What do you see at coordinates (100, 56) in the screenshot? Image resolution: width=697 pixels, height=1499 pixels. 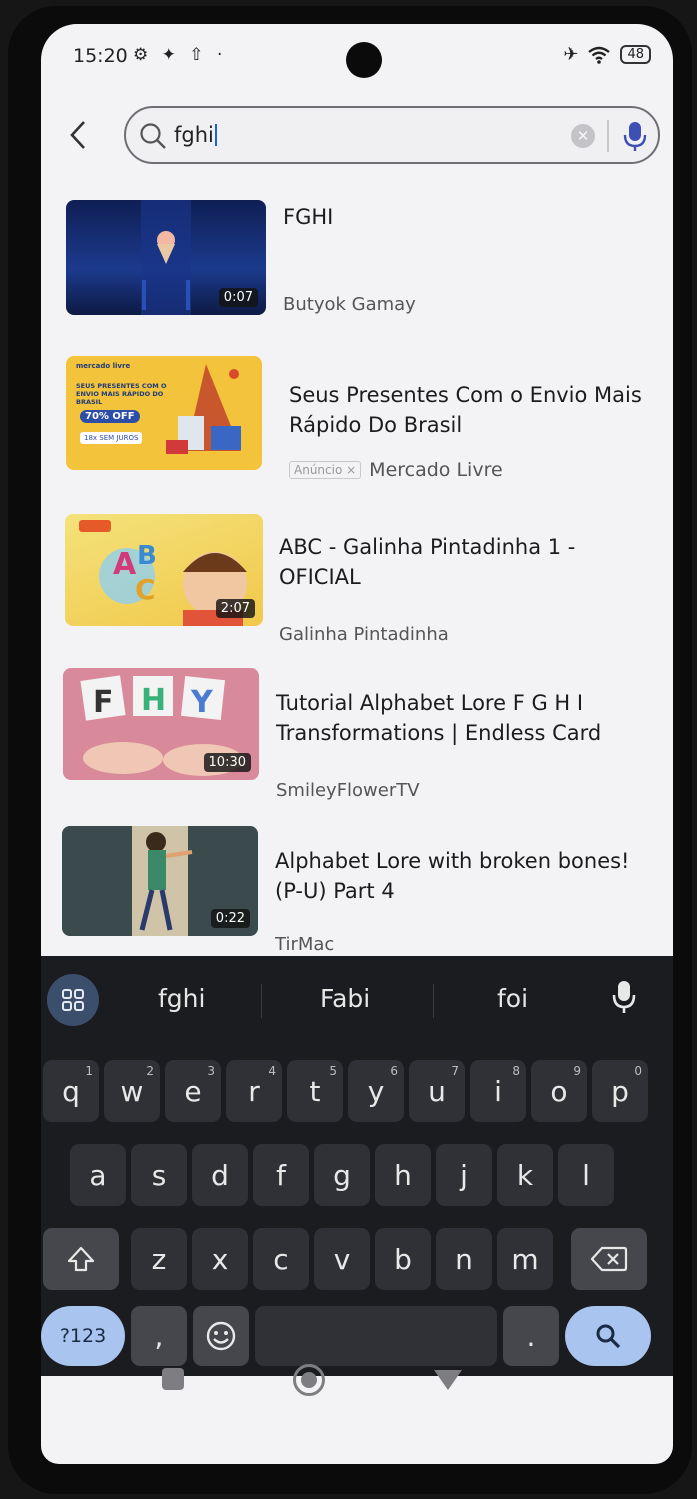 I see `status-time: 15:20` at bounding box center [100, 56].